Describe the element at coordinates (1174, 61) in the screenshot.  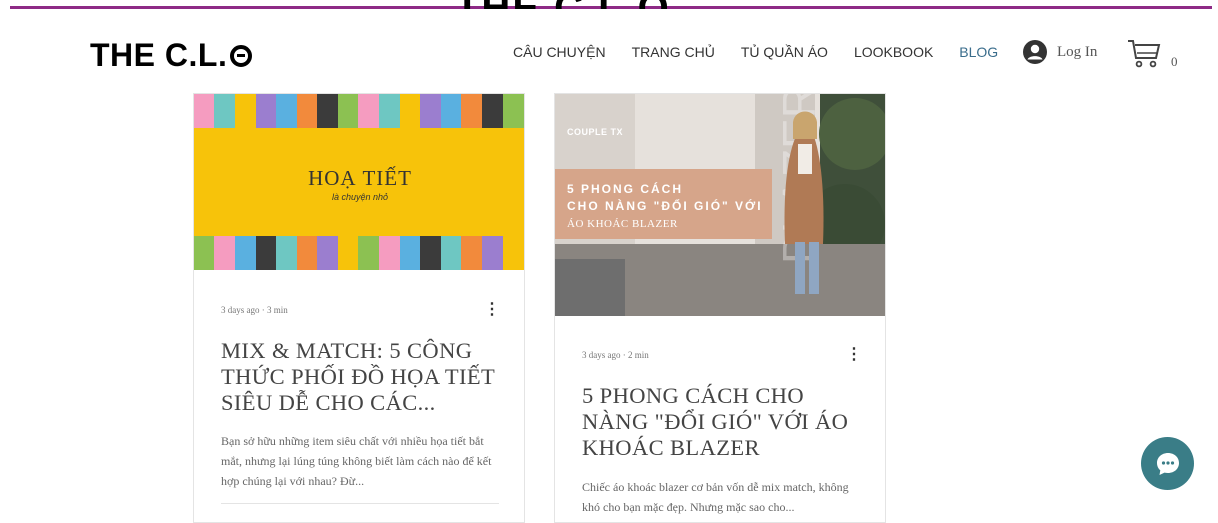
I see `cart-count: 0` at that location.